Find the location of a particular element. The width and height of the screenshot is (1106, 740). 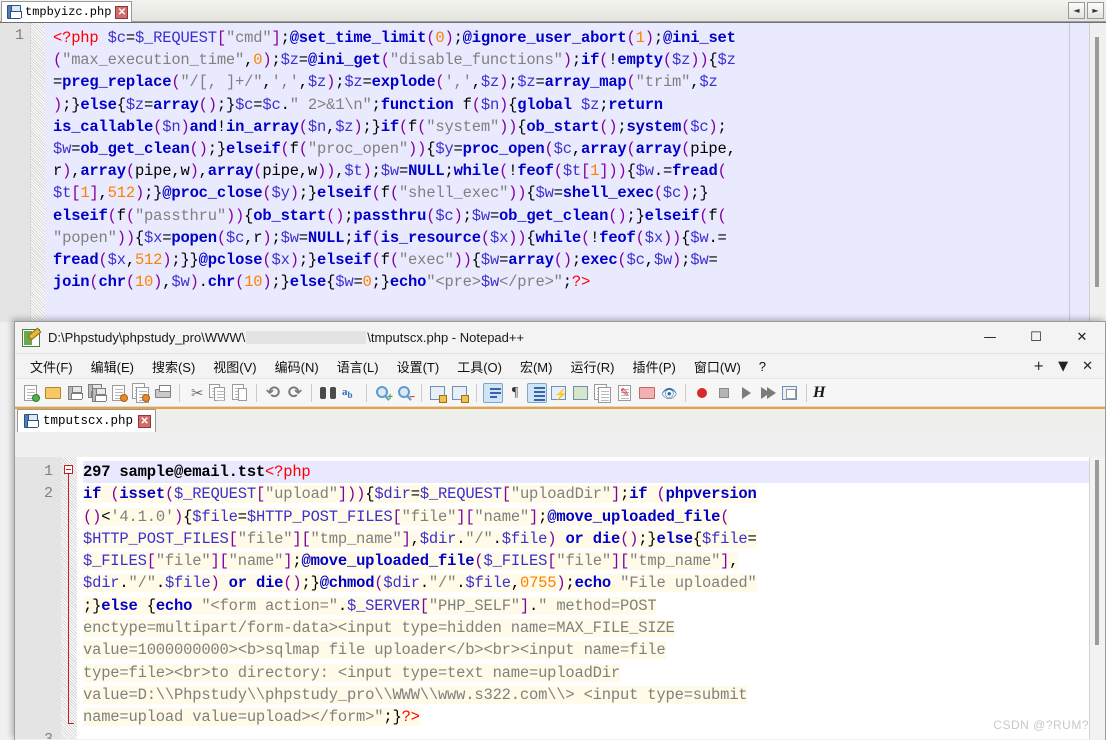

tab-scroll-right-button: ► is located at coordinates (1095, 10).